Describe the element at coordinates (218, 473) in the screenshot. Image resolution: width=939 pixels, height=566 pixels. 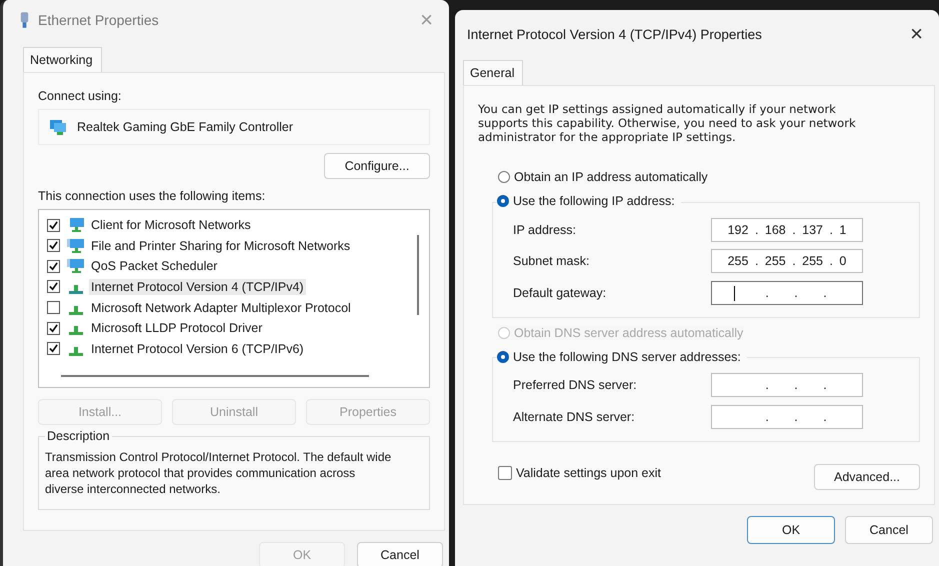
I see `description-text: Transmission Control Protocol/Internet Protocol. The default wide area network protocol that provides communication across diverse interconnected networks.` at that location.